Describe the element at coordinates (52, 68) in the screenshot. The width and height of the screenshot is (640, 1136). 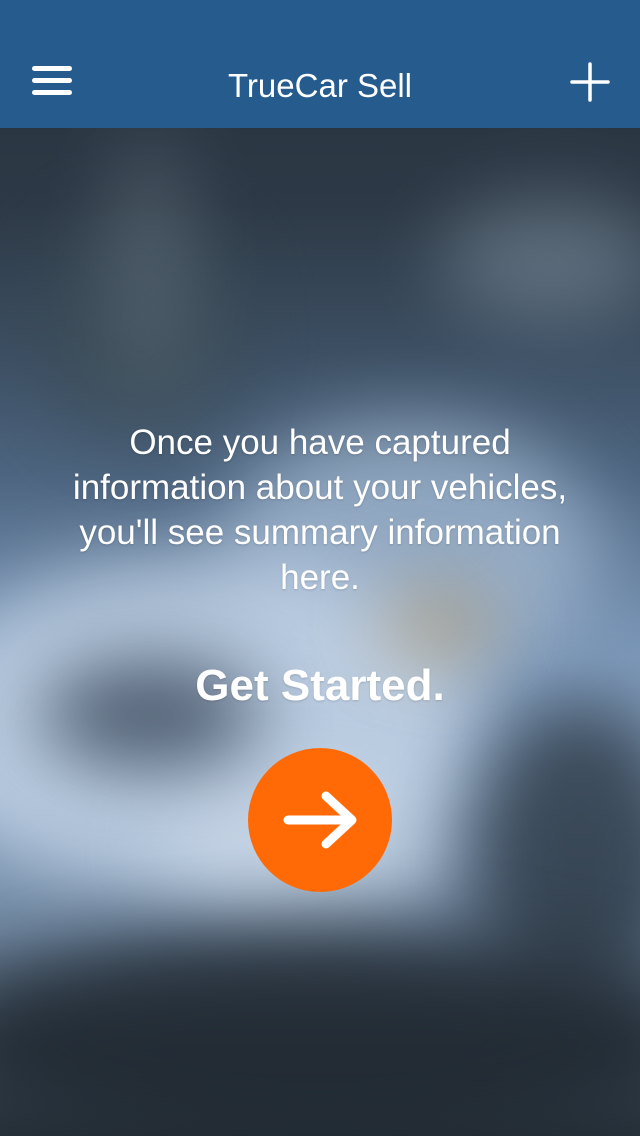
I see `hamburger-menu-icon` at that location.